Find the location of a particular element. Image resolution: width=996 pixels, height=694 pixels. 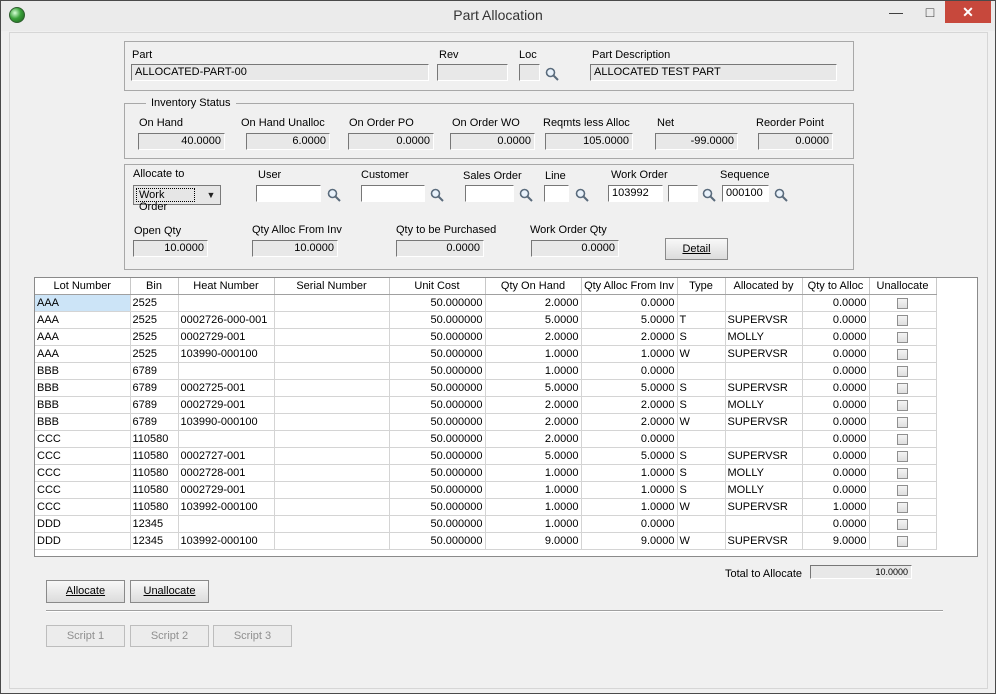

col-qty-alloc-from-inv: Qty Alloc From Inv is located at coordinates (629, 286).